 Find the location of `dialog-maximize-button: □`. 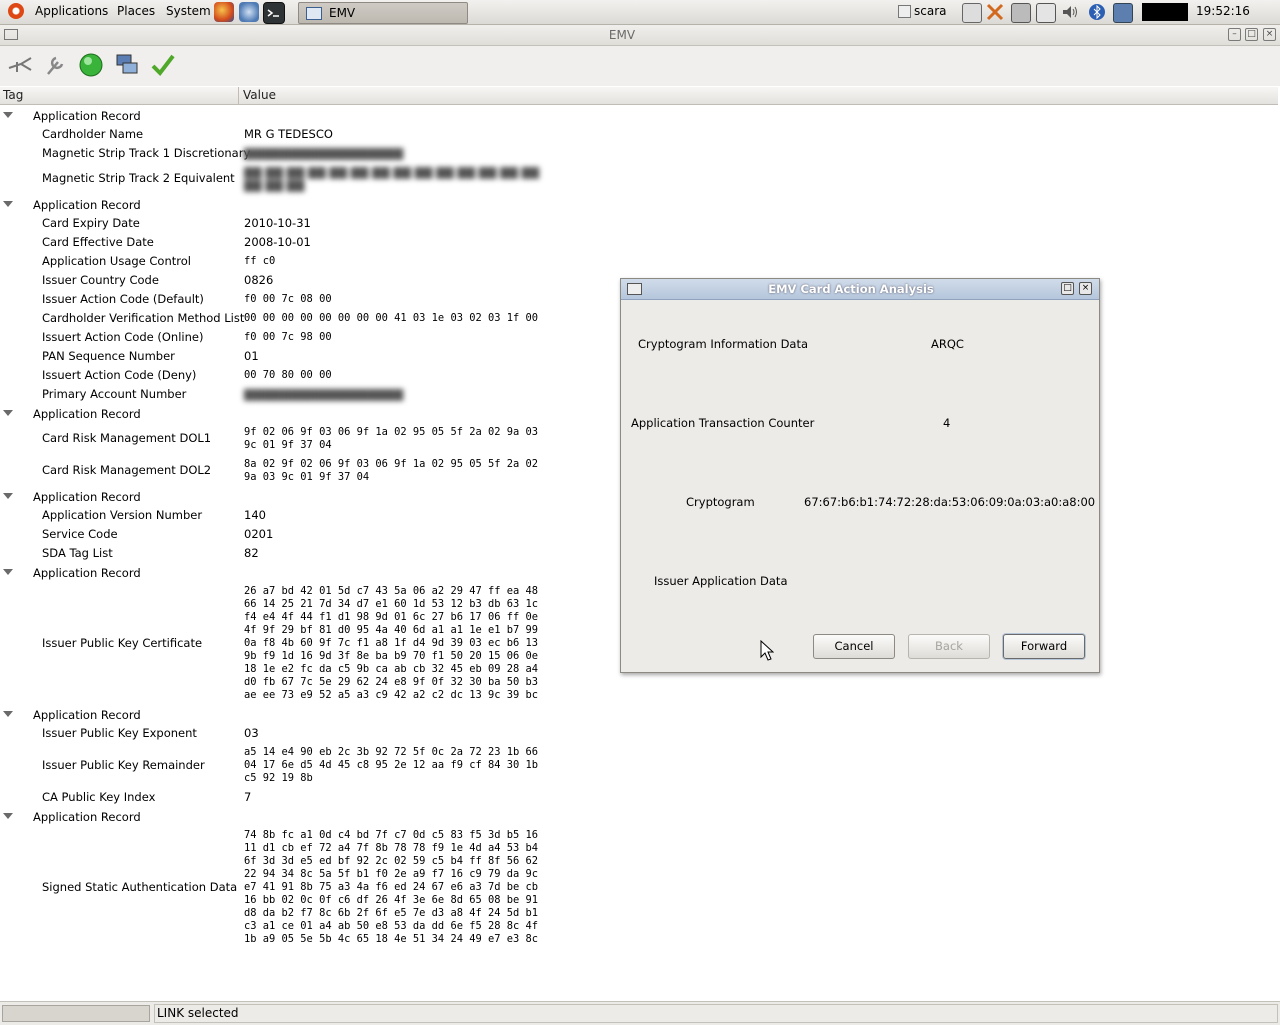

dialog-maximize-button: □ is located at coordinates (1067, 288).